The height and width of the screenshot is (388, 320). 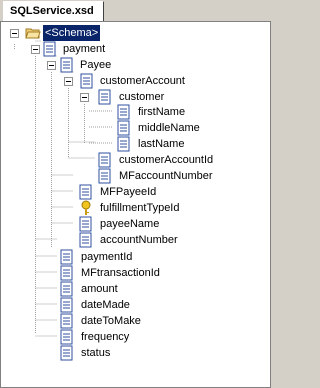 What do you see at coordinates (95, 65) in the screenshot?
I see `tree-node-payee: Payee` at bounding box center [95, 65].